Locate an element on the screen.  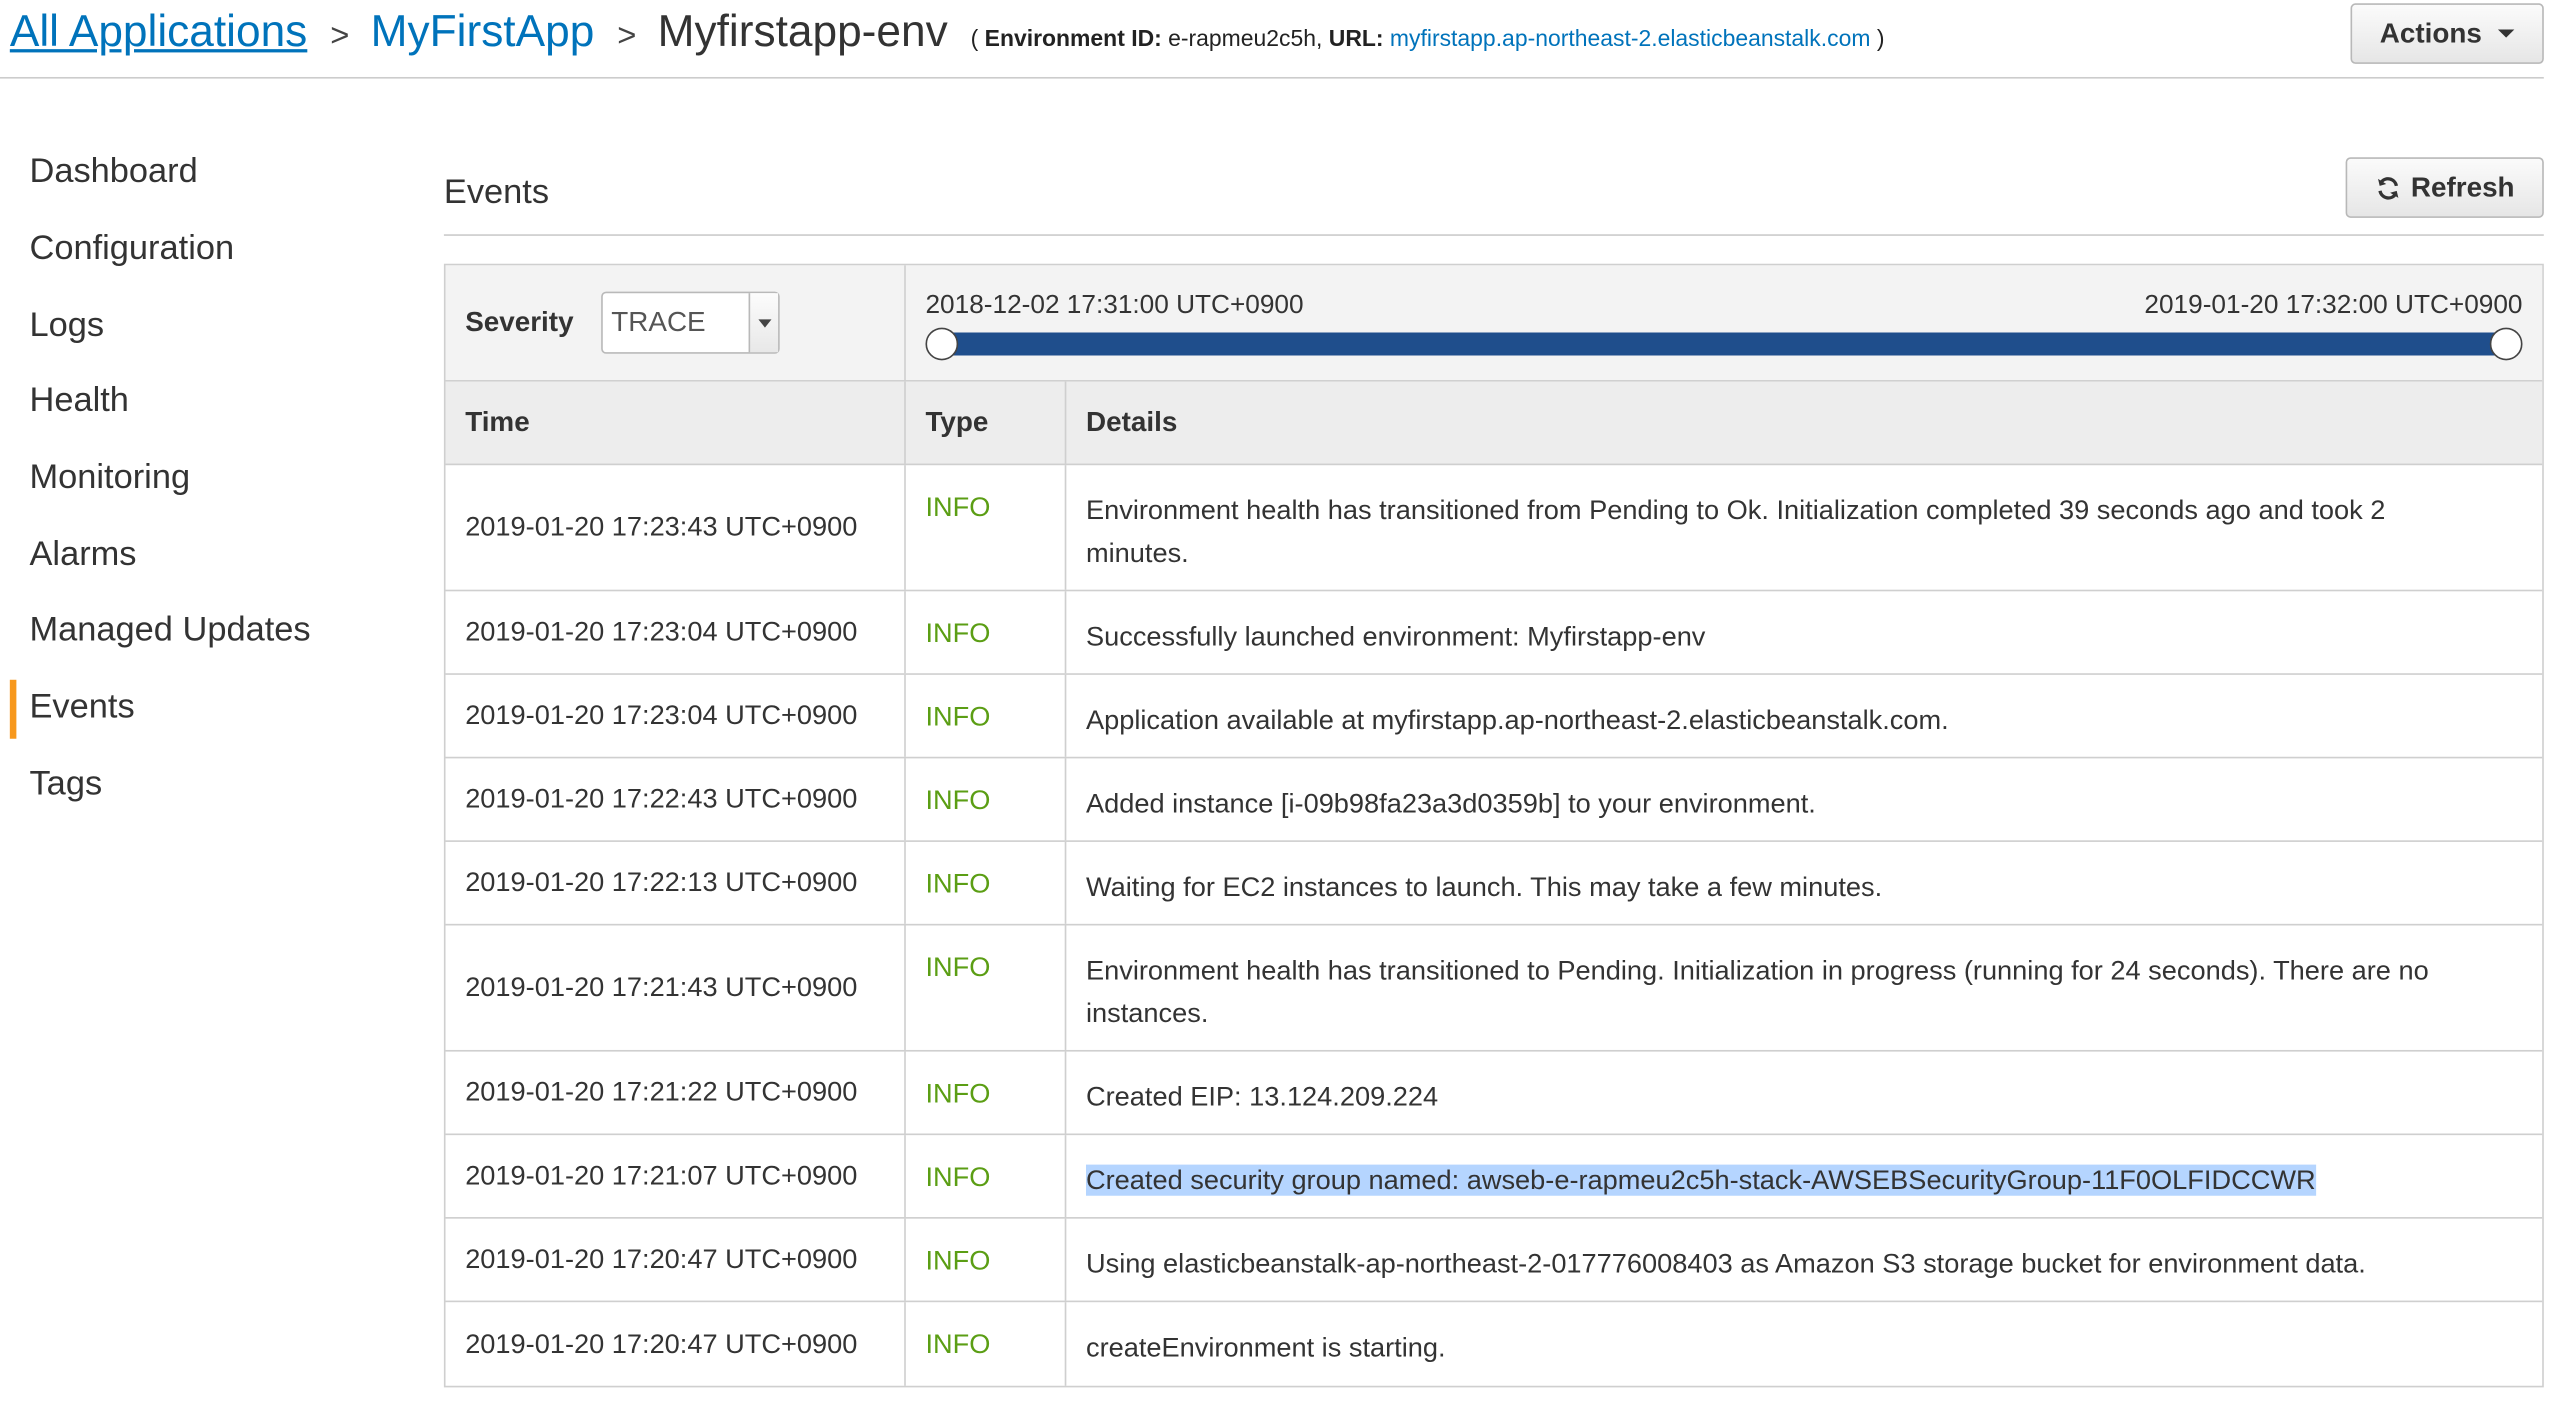
sidebar-item-tags: Tags is located at coordinates (205, 784).